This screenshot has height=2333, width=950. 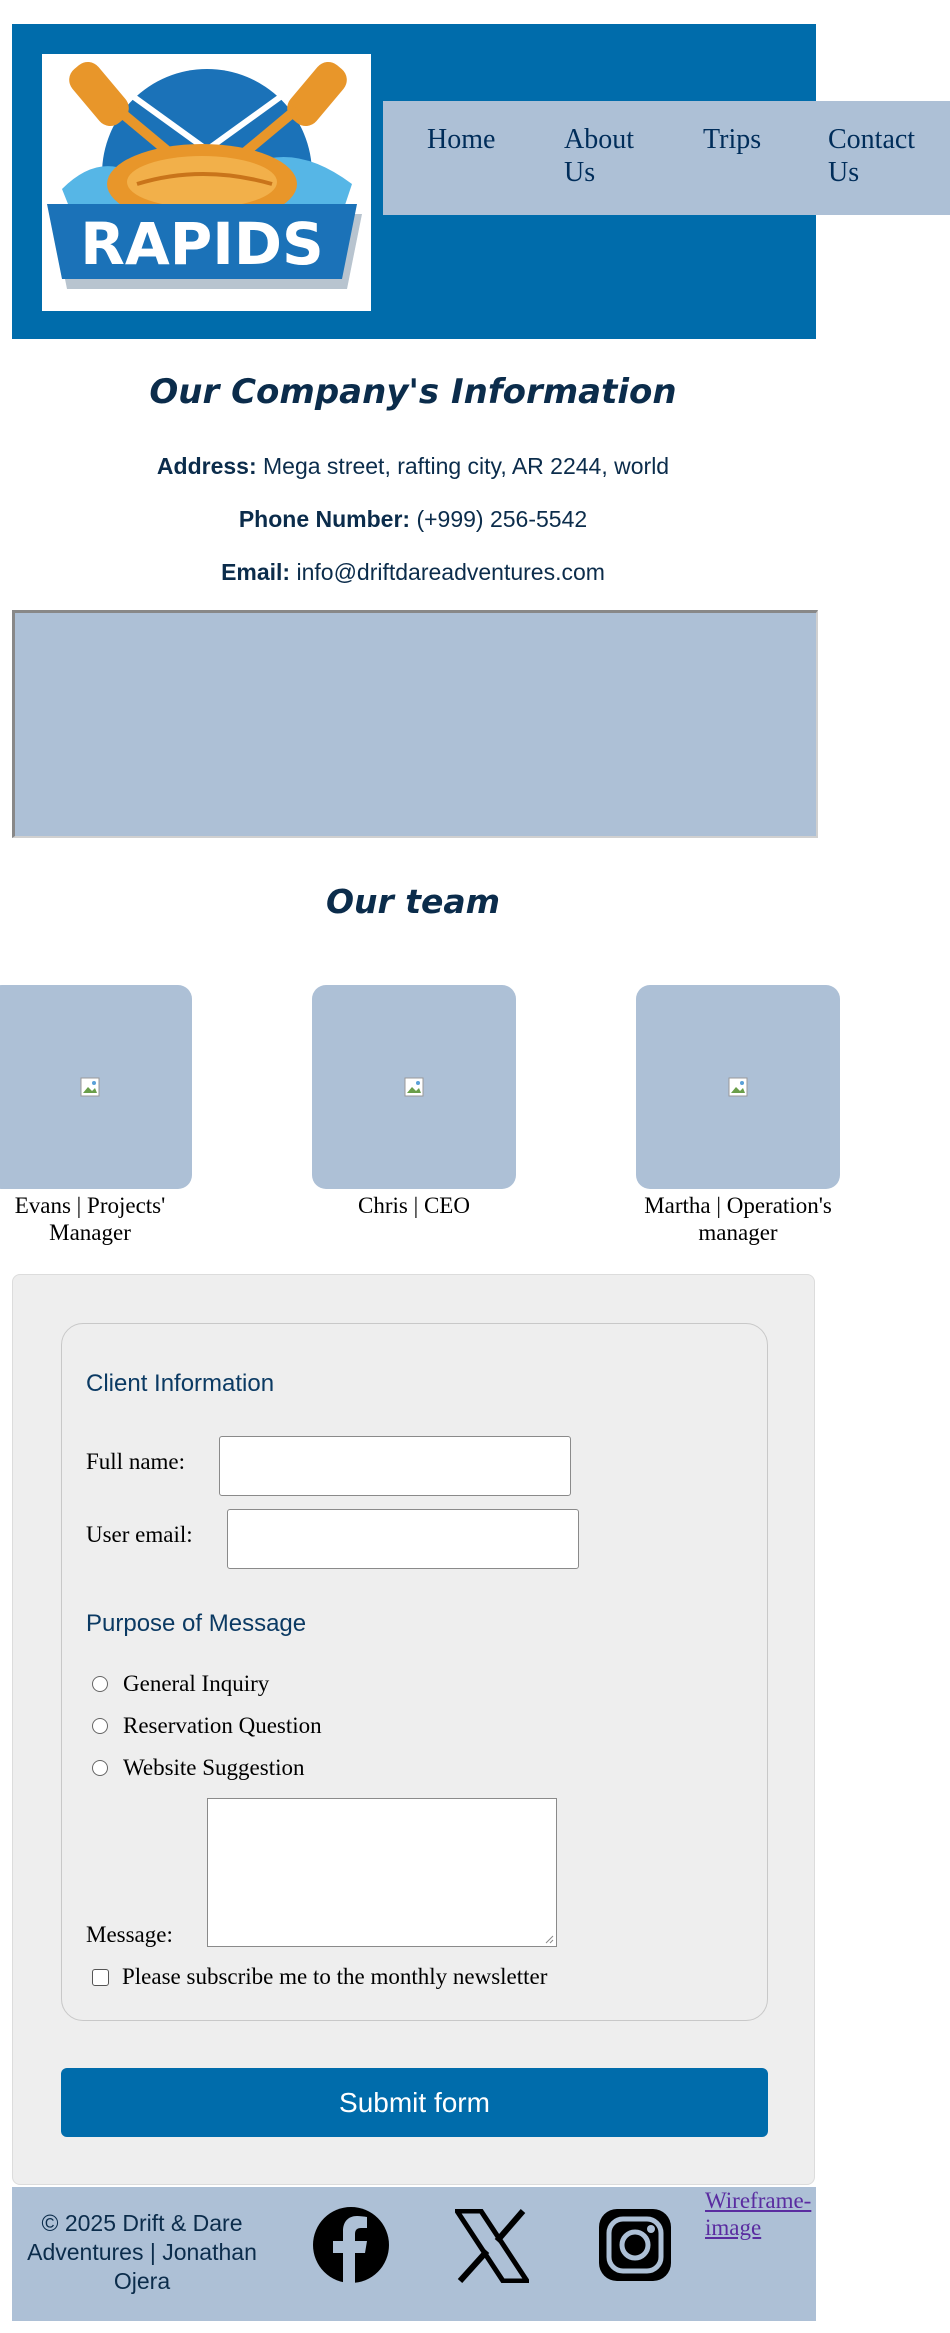 What do you see at coordinates (413, 519) in the screenshot?
I see `phone-line: Phone Number: (+999) 256-5542` at bounding box center [413, 519].